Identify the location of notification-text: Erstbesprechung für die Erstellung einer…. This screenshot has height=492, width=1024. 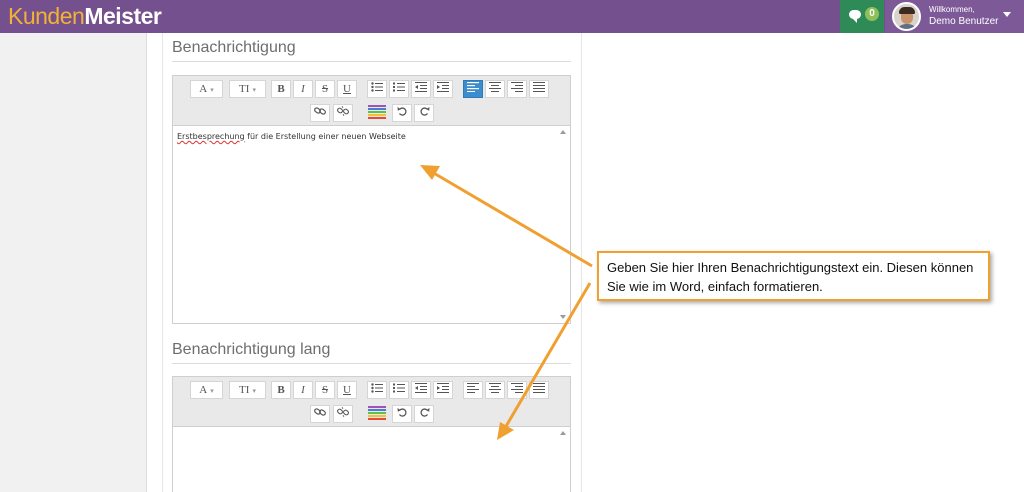
(291, 136).